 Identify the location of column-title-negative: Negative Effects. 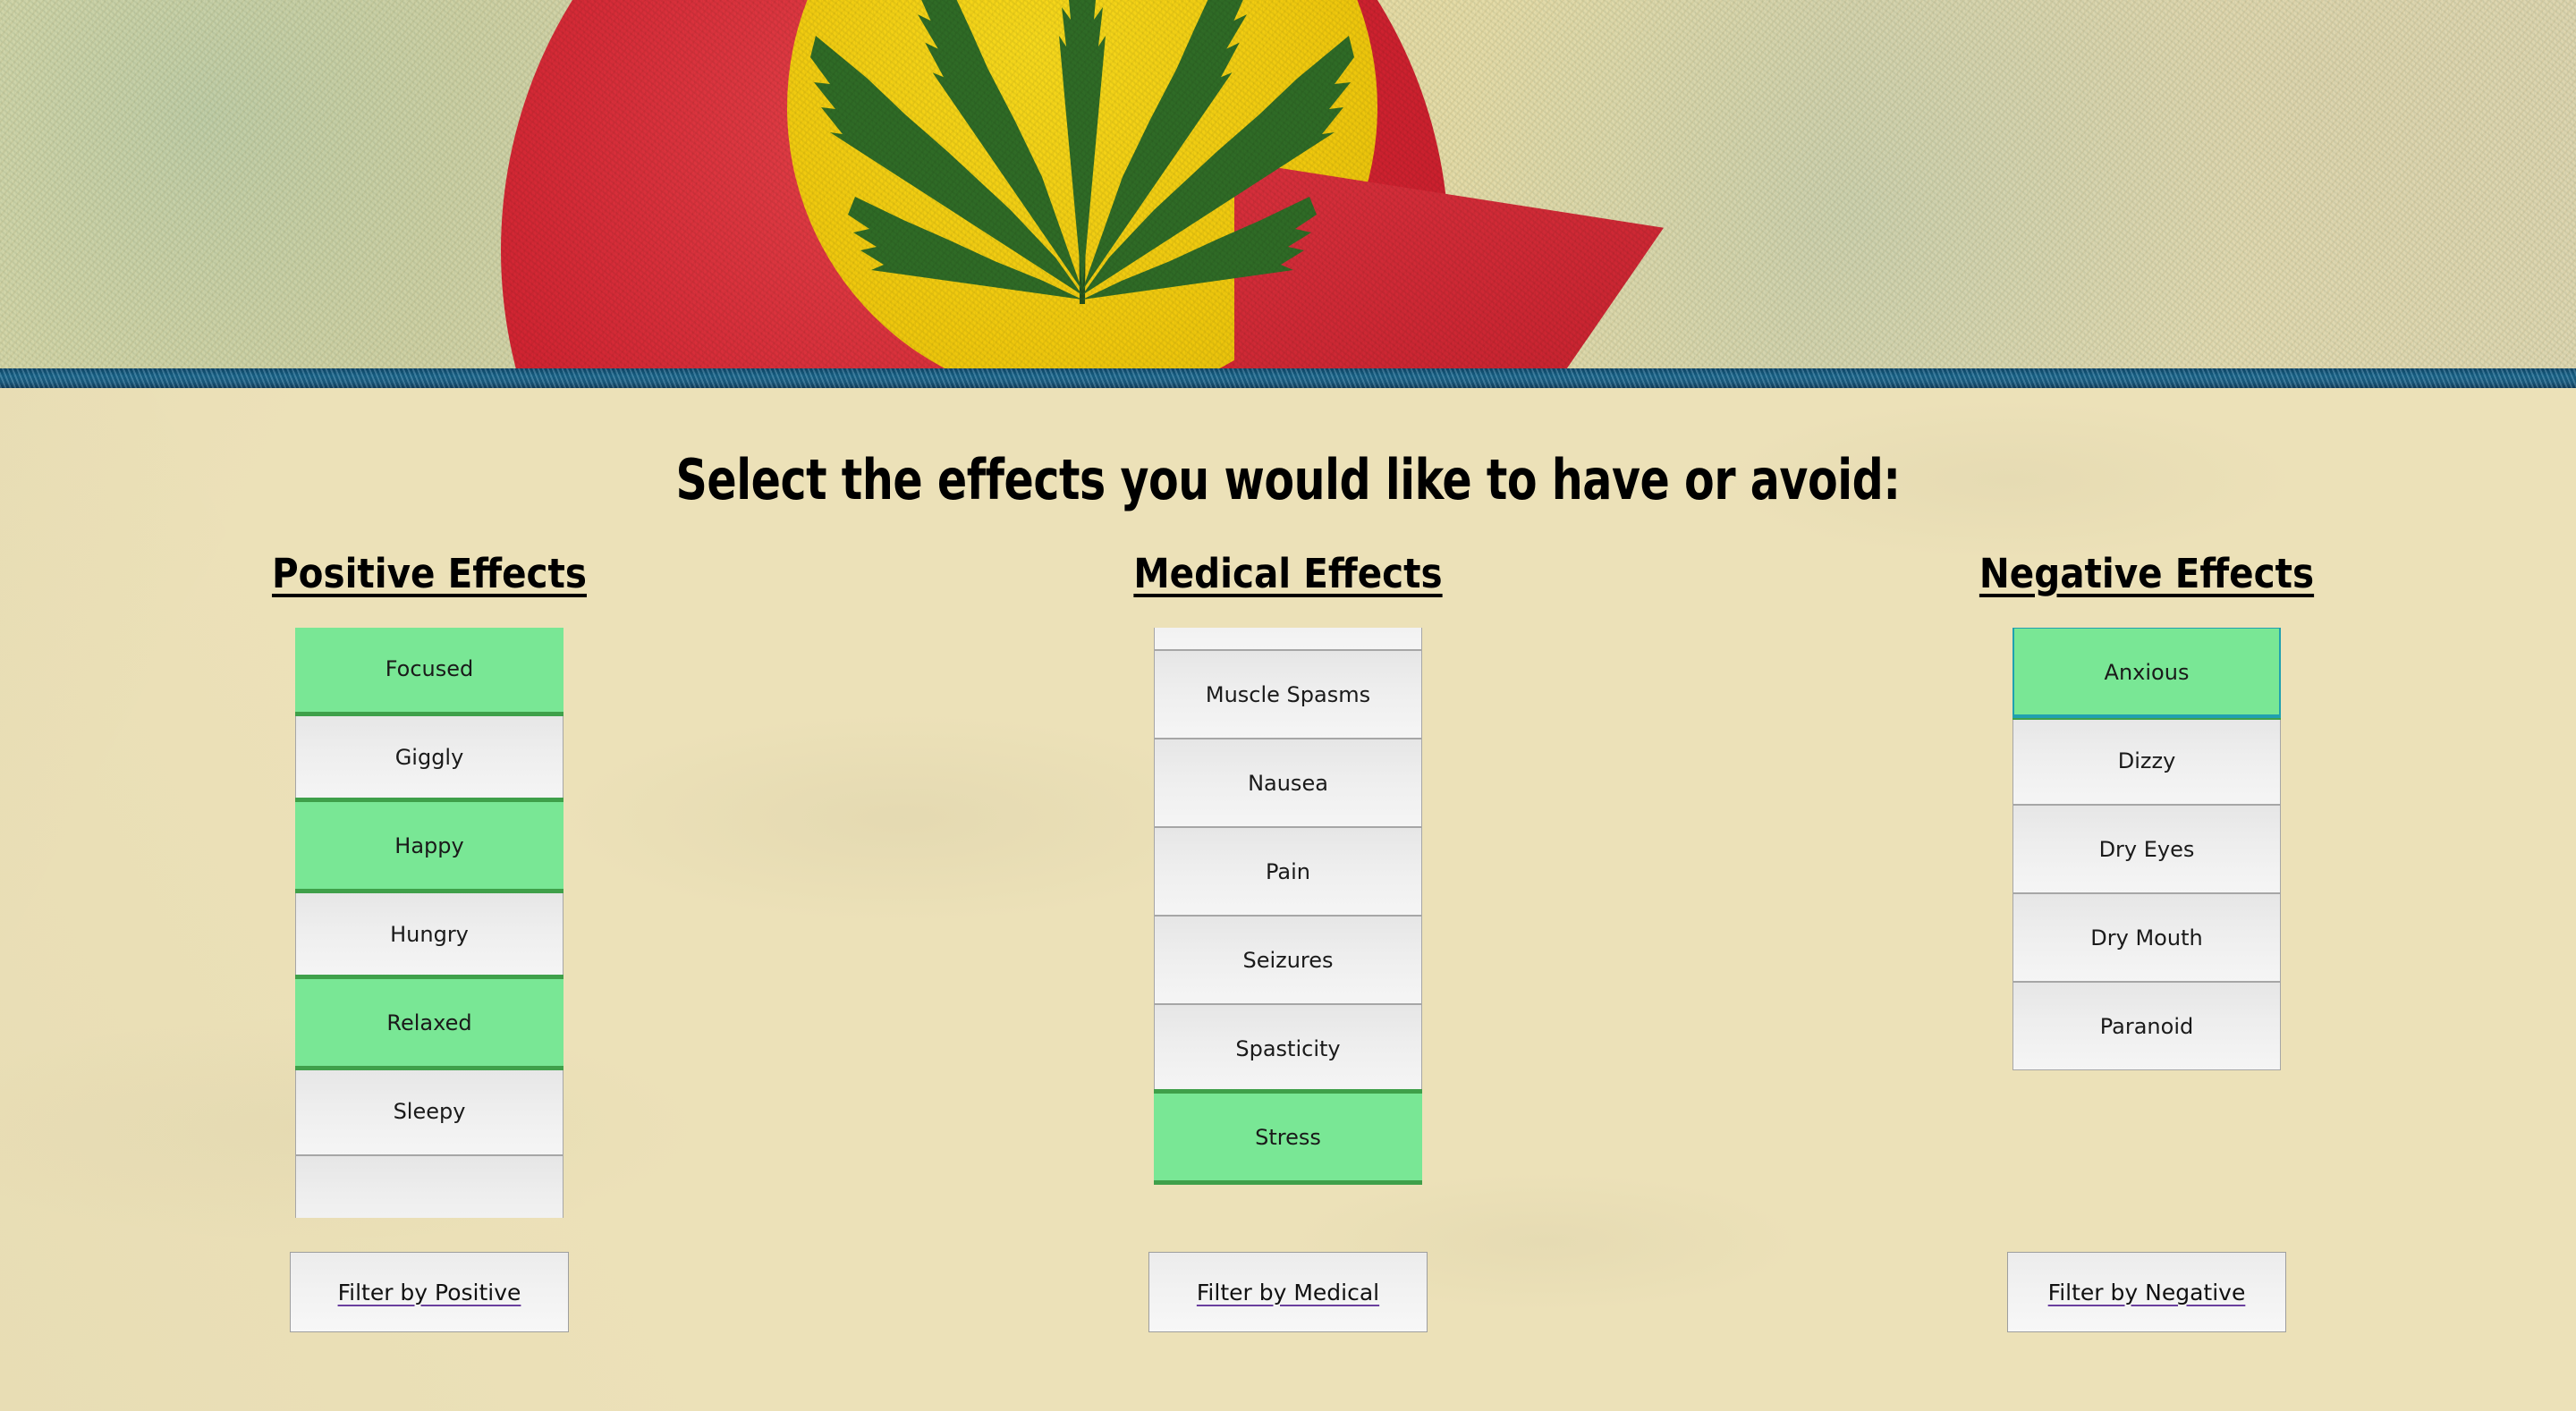
(2147, 573).